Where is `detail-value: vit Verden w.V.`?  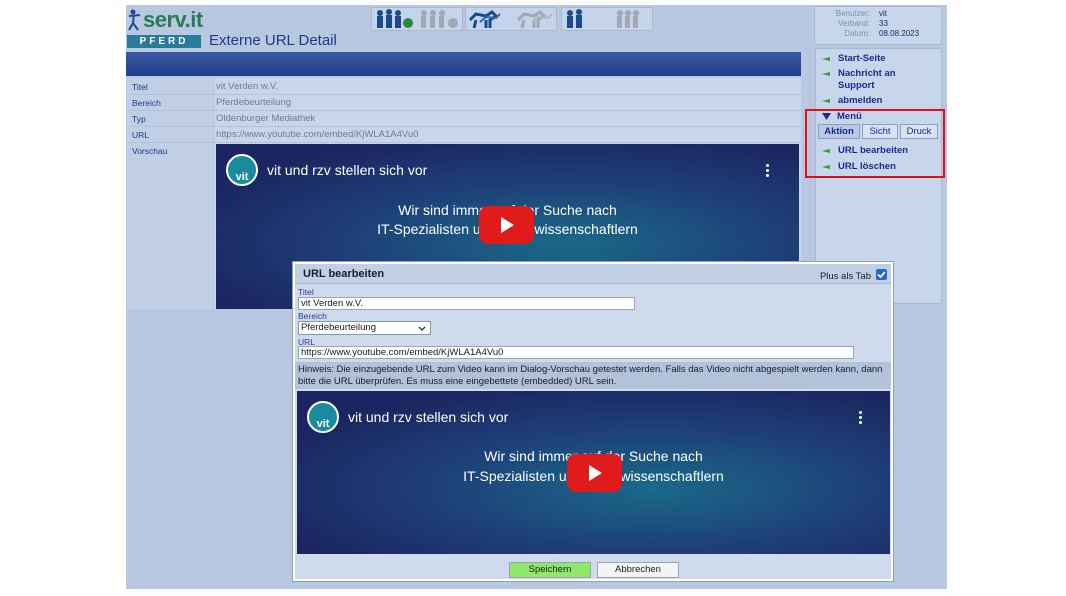 detail-value: vit Verden w.V. is located at coordinates (247, 86).